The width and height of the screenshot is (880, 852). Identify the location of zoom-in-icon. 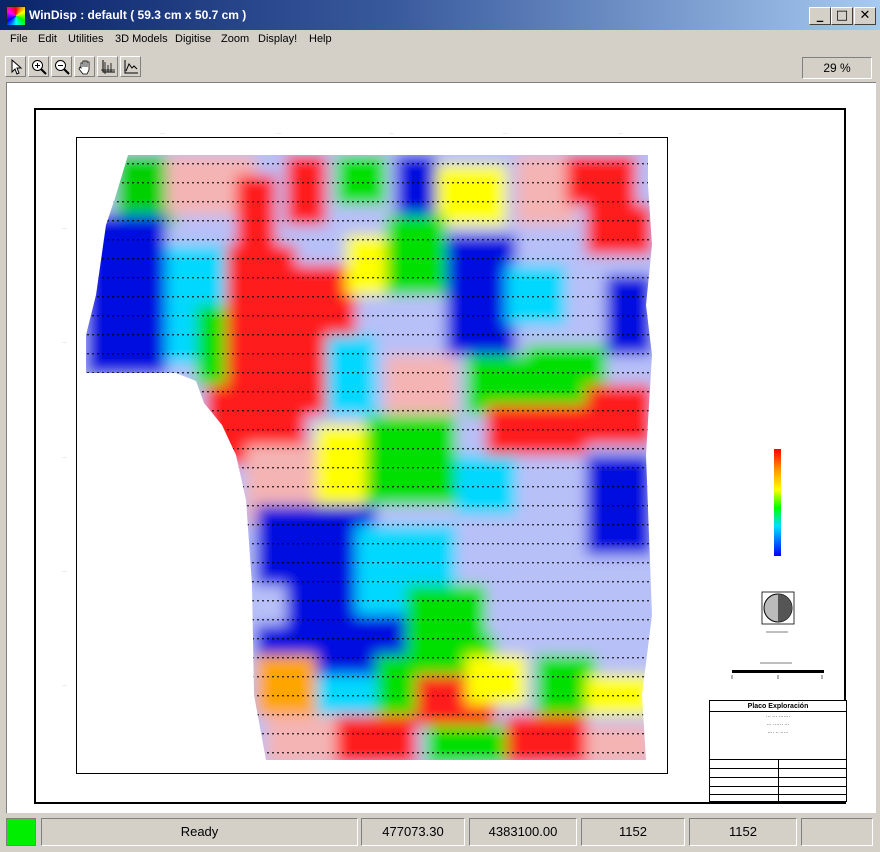
(39, 67).